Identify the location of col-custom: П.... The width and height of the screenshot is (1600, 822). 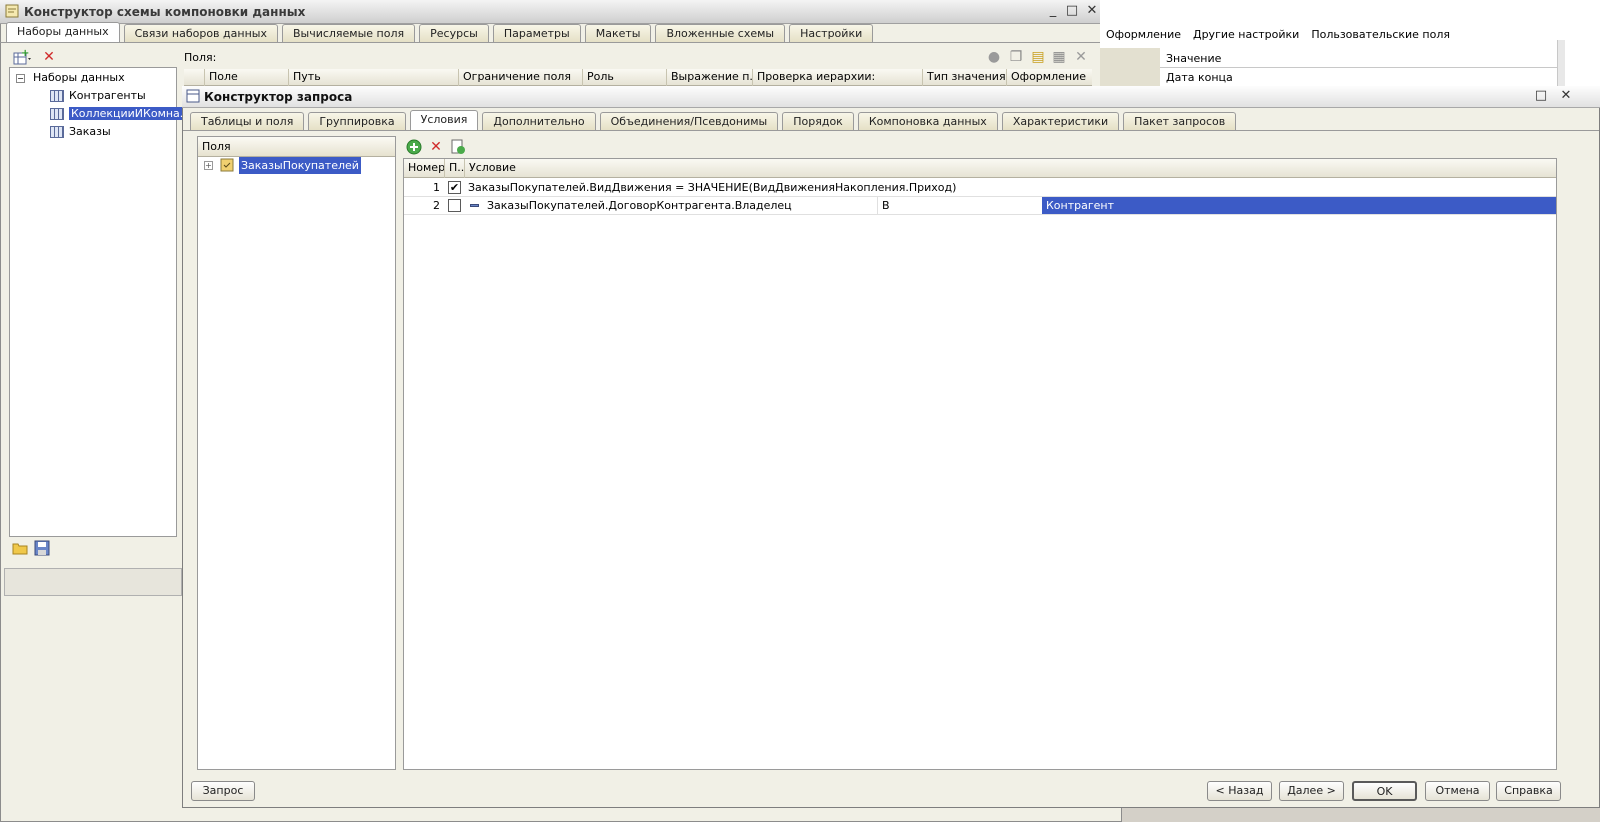
(454, 168).